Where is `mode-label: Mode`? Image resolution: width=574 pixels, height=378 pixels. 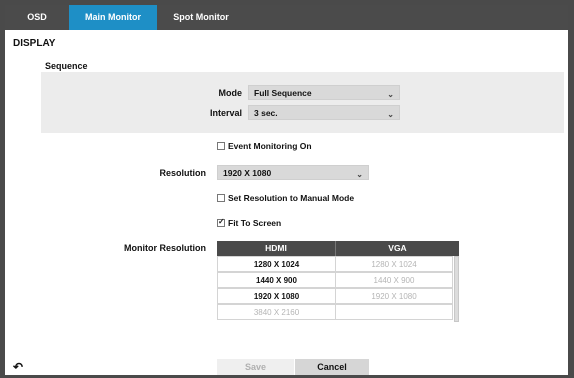
mode-label: Mode is located at coordinates (230, 93).